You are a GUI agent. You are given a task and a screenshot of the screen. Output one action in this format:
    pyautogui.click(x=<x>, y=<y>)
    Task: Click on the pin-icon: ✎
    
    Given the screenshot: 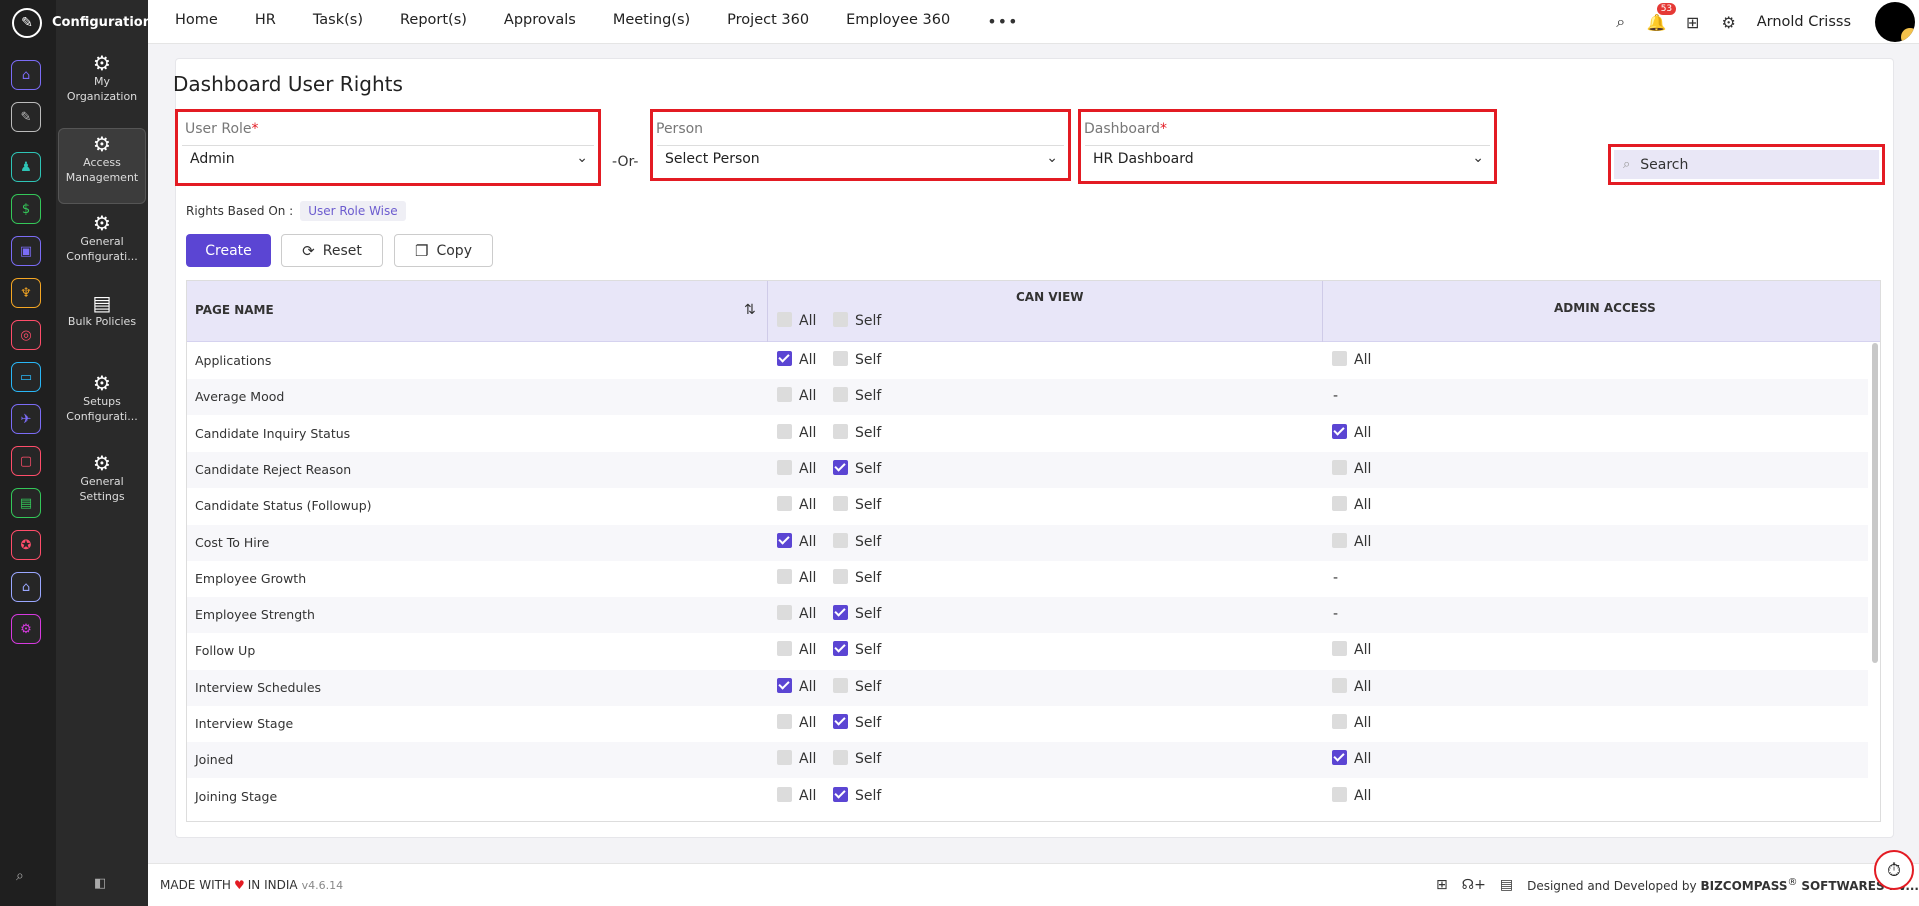 What is the action you would take?
    pyautogui.click(x=26, y=117)
    